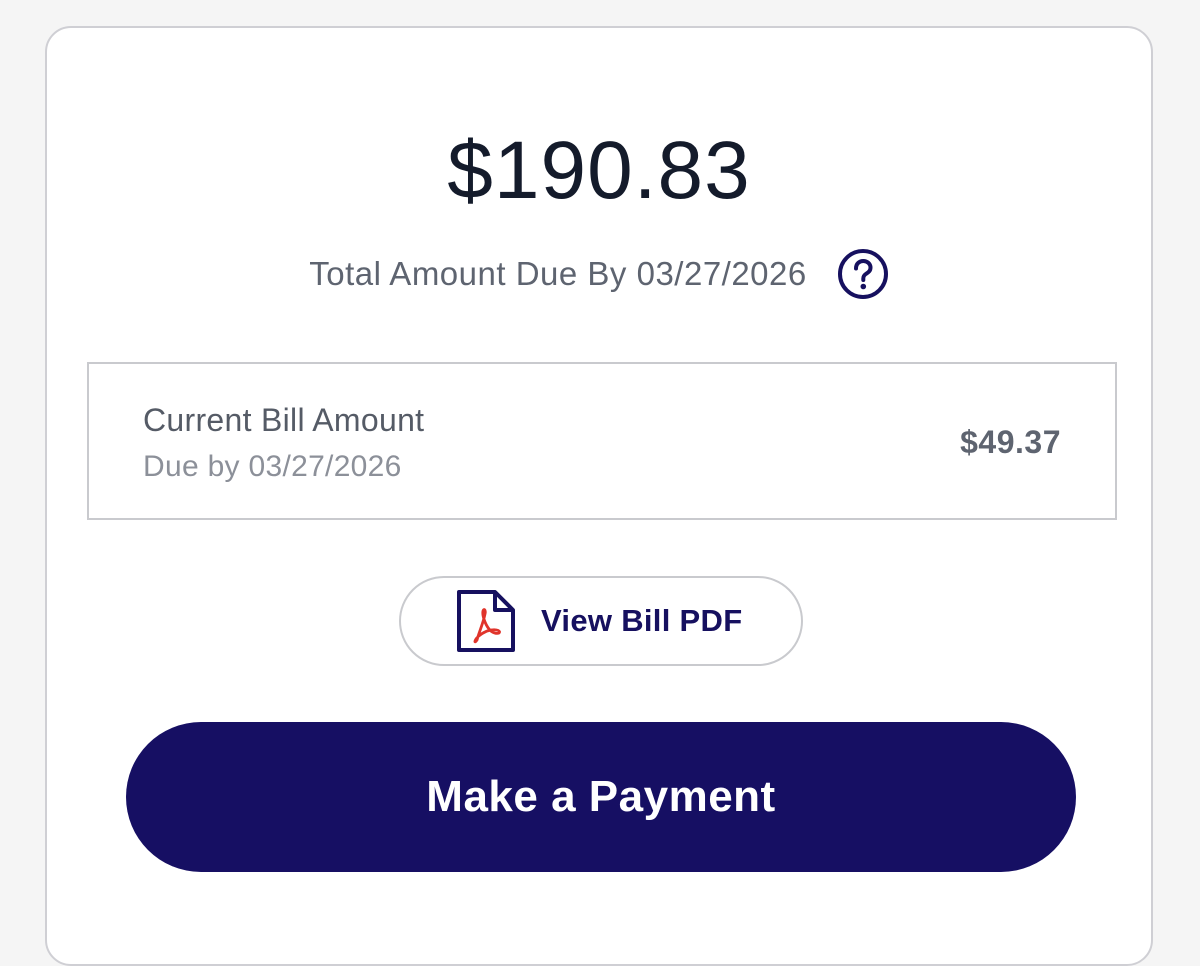  Describe the element at coordinates (863, 274) in the screenshot. I see `question-circle-icon` at that location.